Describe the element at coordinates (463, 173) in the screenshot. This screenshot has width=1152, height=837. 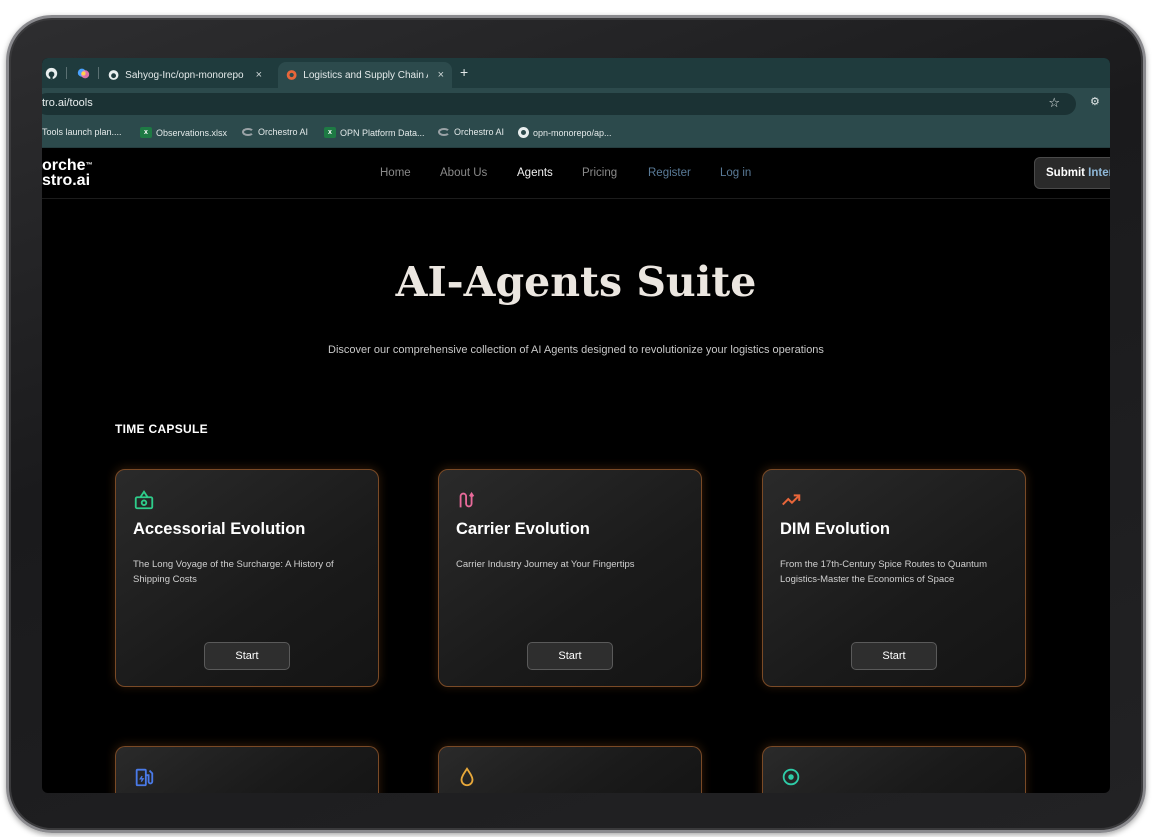
I see `nav-about-us: About Us` at that location.